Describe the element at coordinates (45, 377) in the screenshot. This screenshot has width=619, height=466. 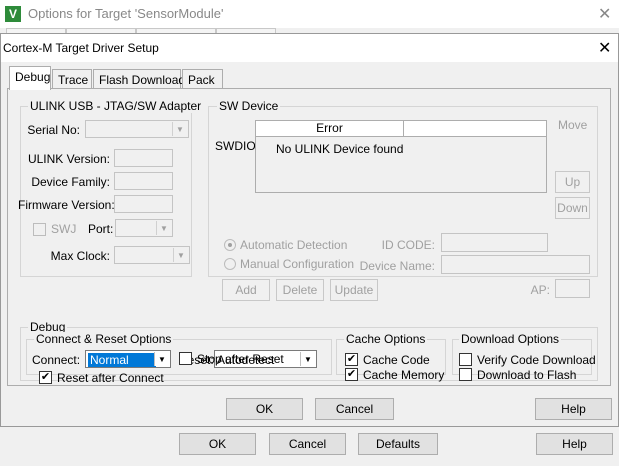
I see `reset-after-connect-checkbox: ✔` at that location.